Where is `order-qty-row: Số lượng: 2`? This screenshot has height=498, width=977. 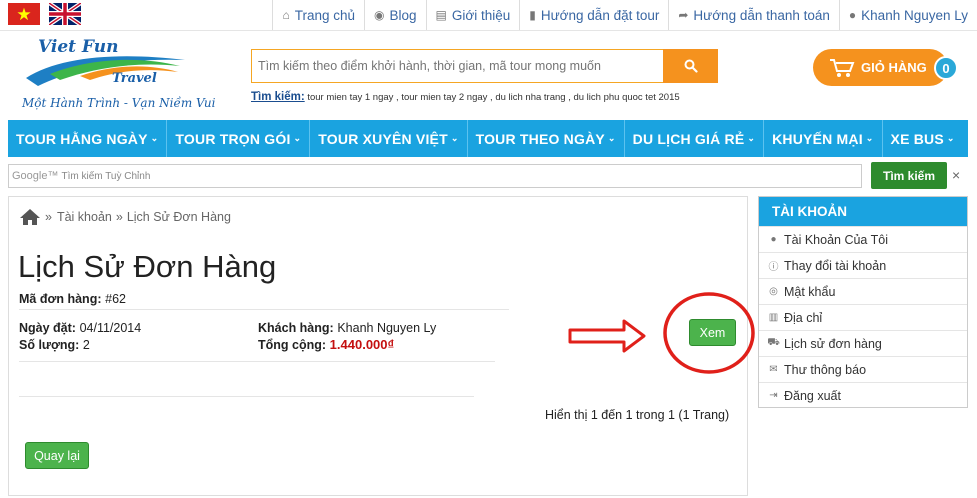 order-qty-row: Số lượng: 2 is located at coordinates (54, 344).